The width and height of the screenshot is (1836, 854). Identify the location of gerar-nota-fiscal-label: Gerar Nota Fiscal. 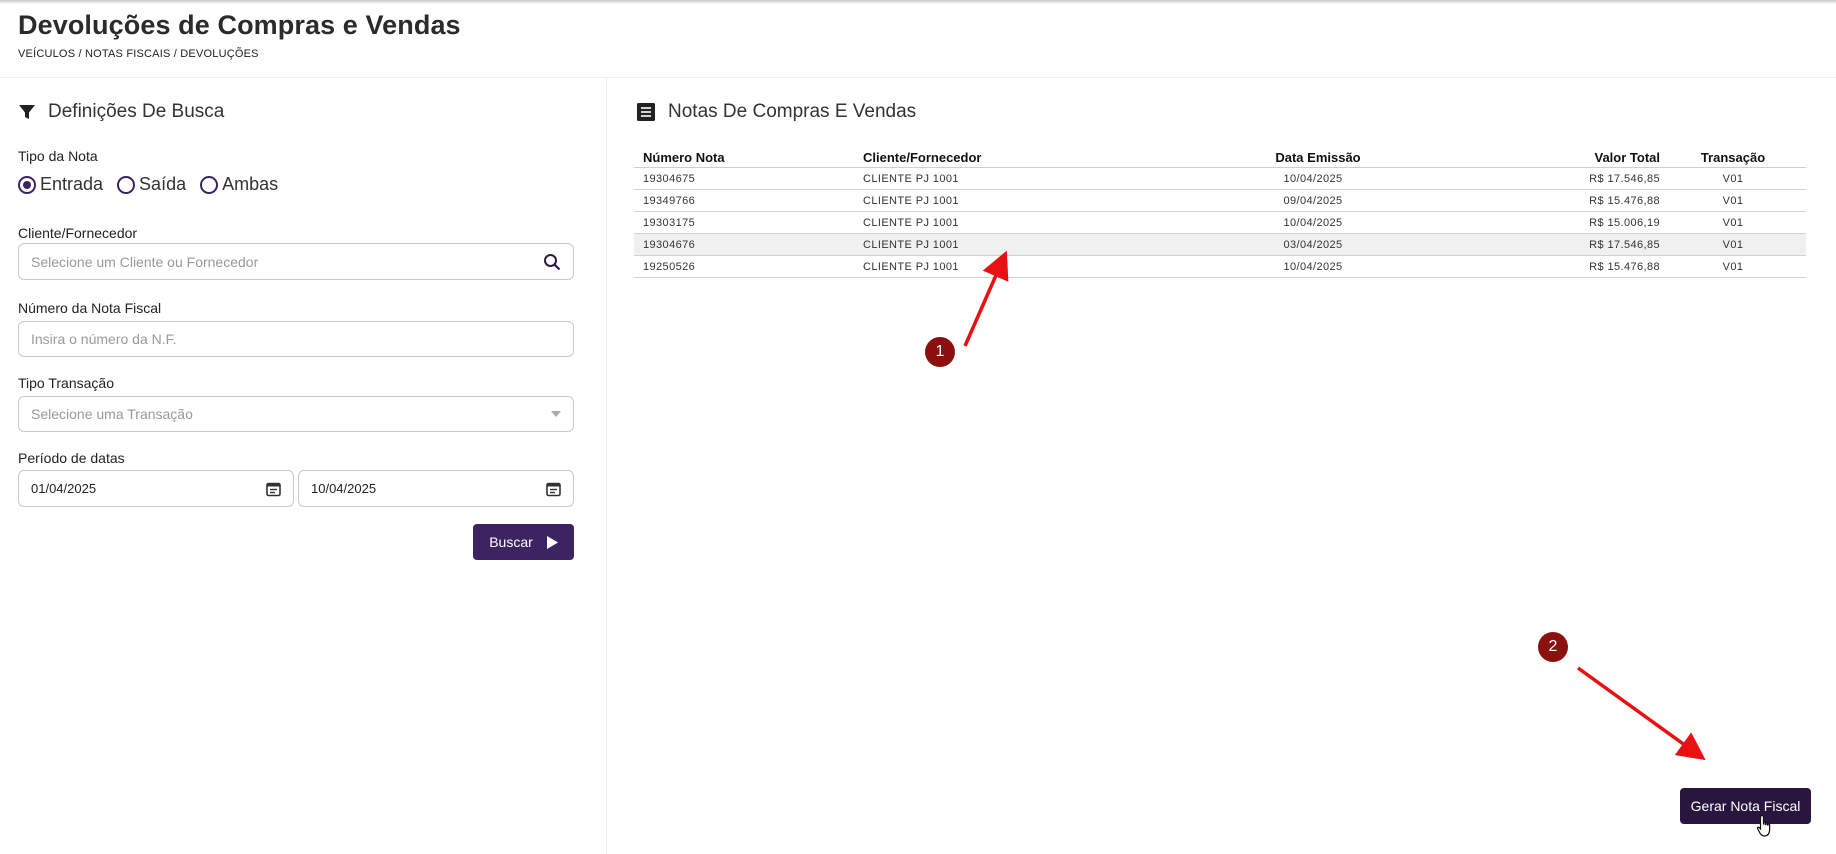
(1745, 806).